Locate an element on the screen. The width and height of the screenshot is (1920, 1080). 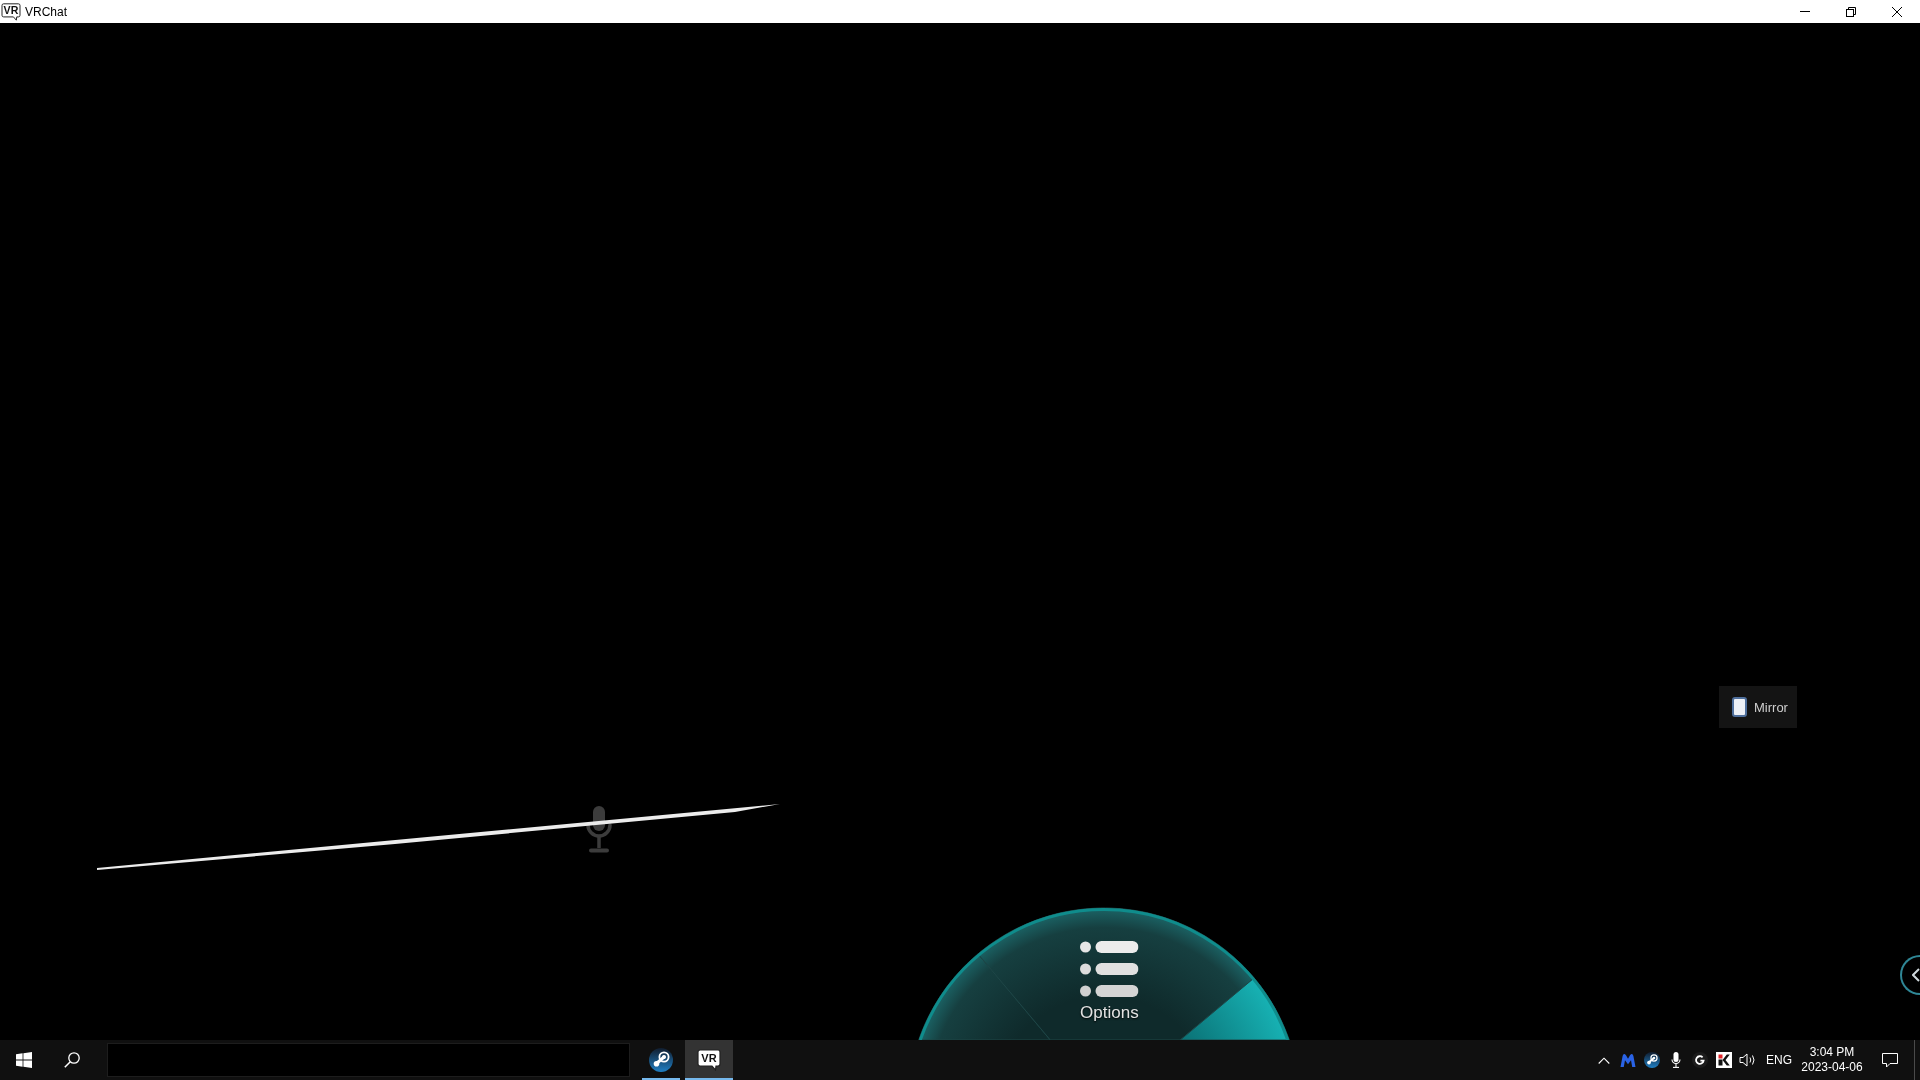
speaker-icon is located at coordinates (1748, 1060).